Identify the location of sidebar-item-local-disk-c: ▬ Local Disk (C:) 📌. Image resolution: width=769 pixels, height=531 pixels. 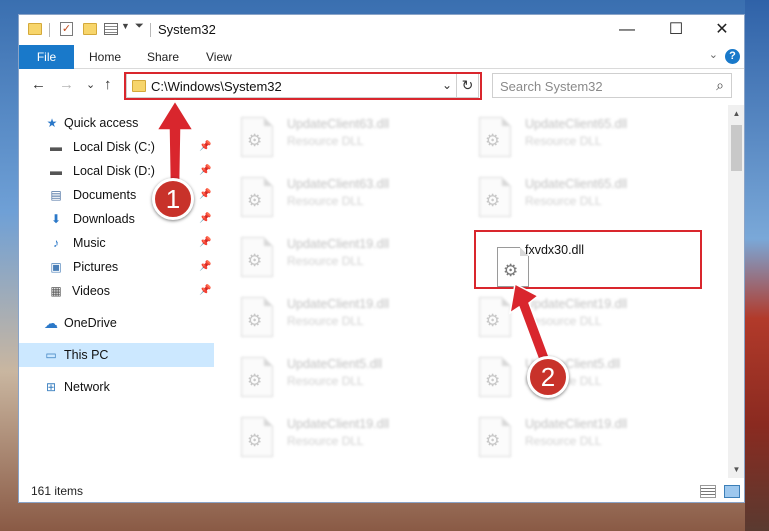
(116, 147).